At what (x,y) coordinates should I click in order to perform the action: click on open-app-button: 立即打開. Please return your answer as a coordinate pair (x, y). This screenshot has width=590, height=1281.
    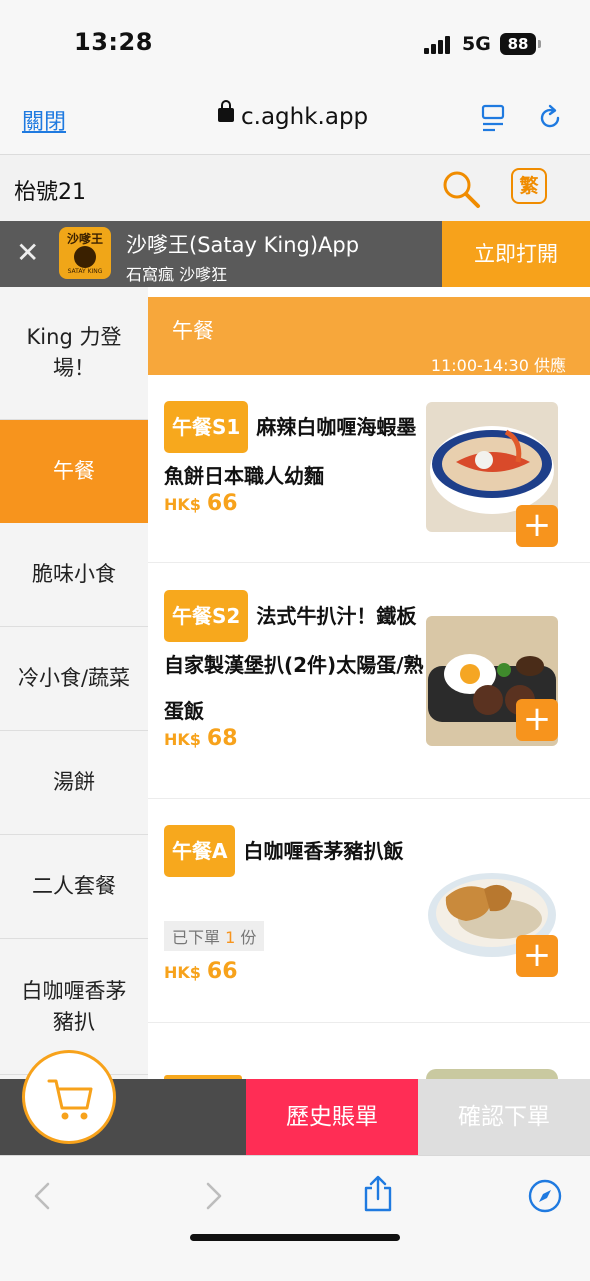
    Looking at the image, I should click on (516, 254).